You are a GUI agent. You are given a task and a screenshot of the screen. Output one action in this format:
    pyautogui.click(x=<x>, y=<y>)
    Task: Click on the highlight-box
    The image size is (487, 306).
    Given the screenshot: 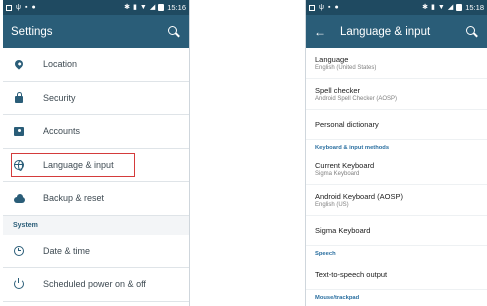 What is the action you would take?
    pyautogui.click(x=73, y=164)
    